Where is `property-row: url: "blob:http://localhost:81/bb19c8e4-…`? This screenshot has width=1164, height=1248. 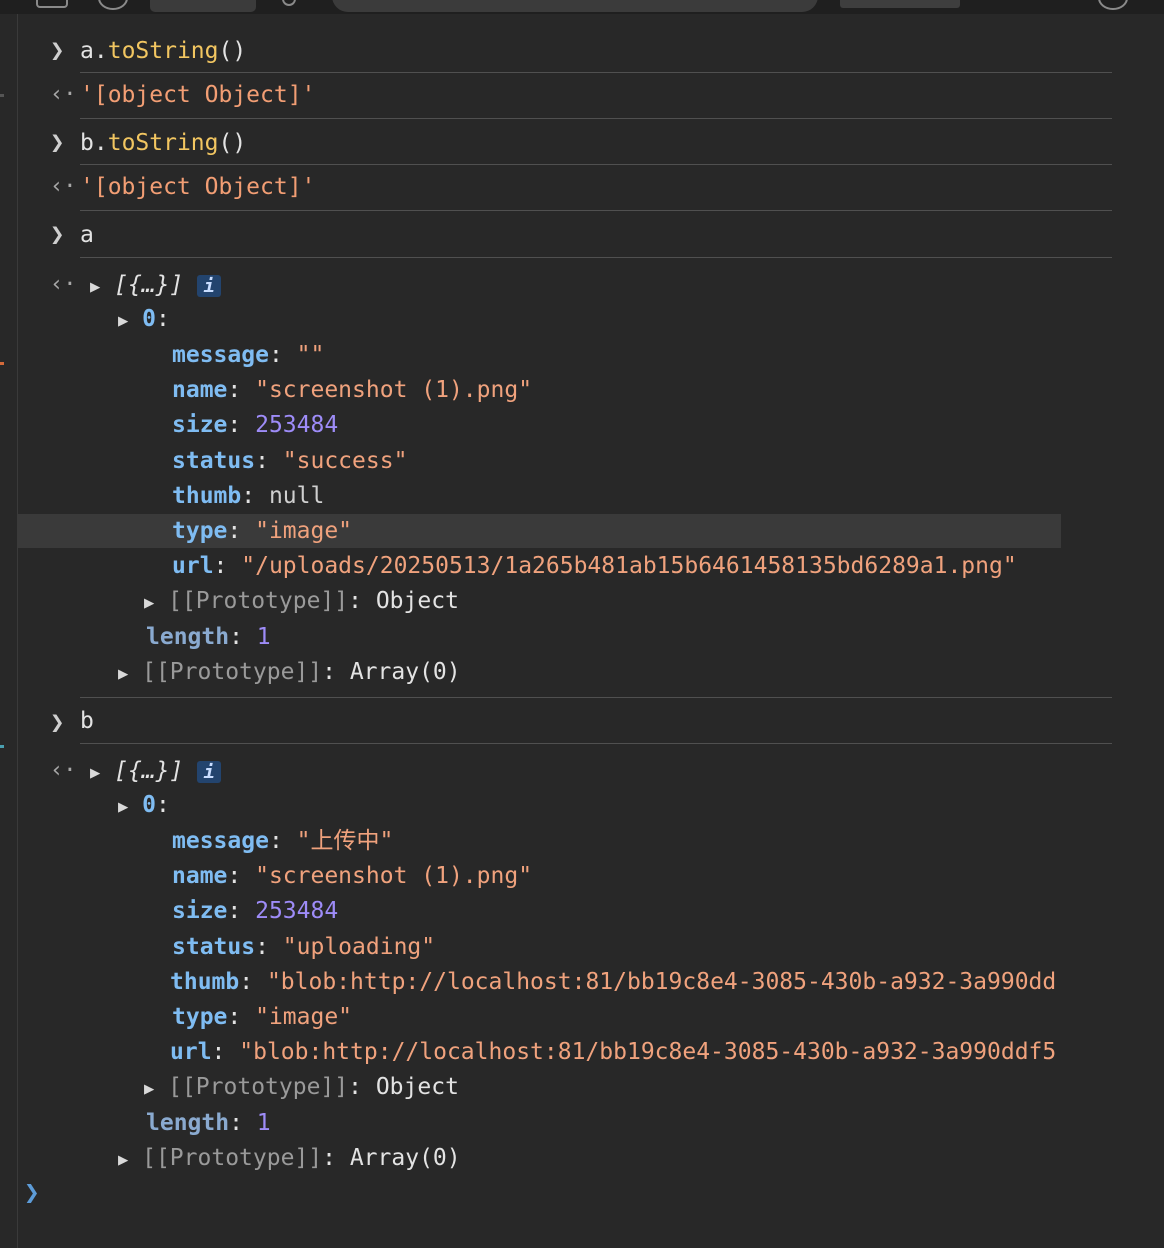 property-row: url: "blob:http://localhost:81/bb19c8e4-… is located at coordinates (636, 1052).